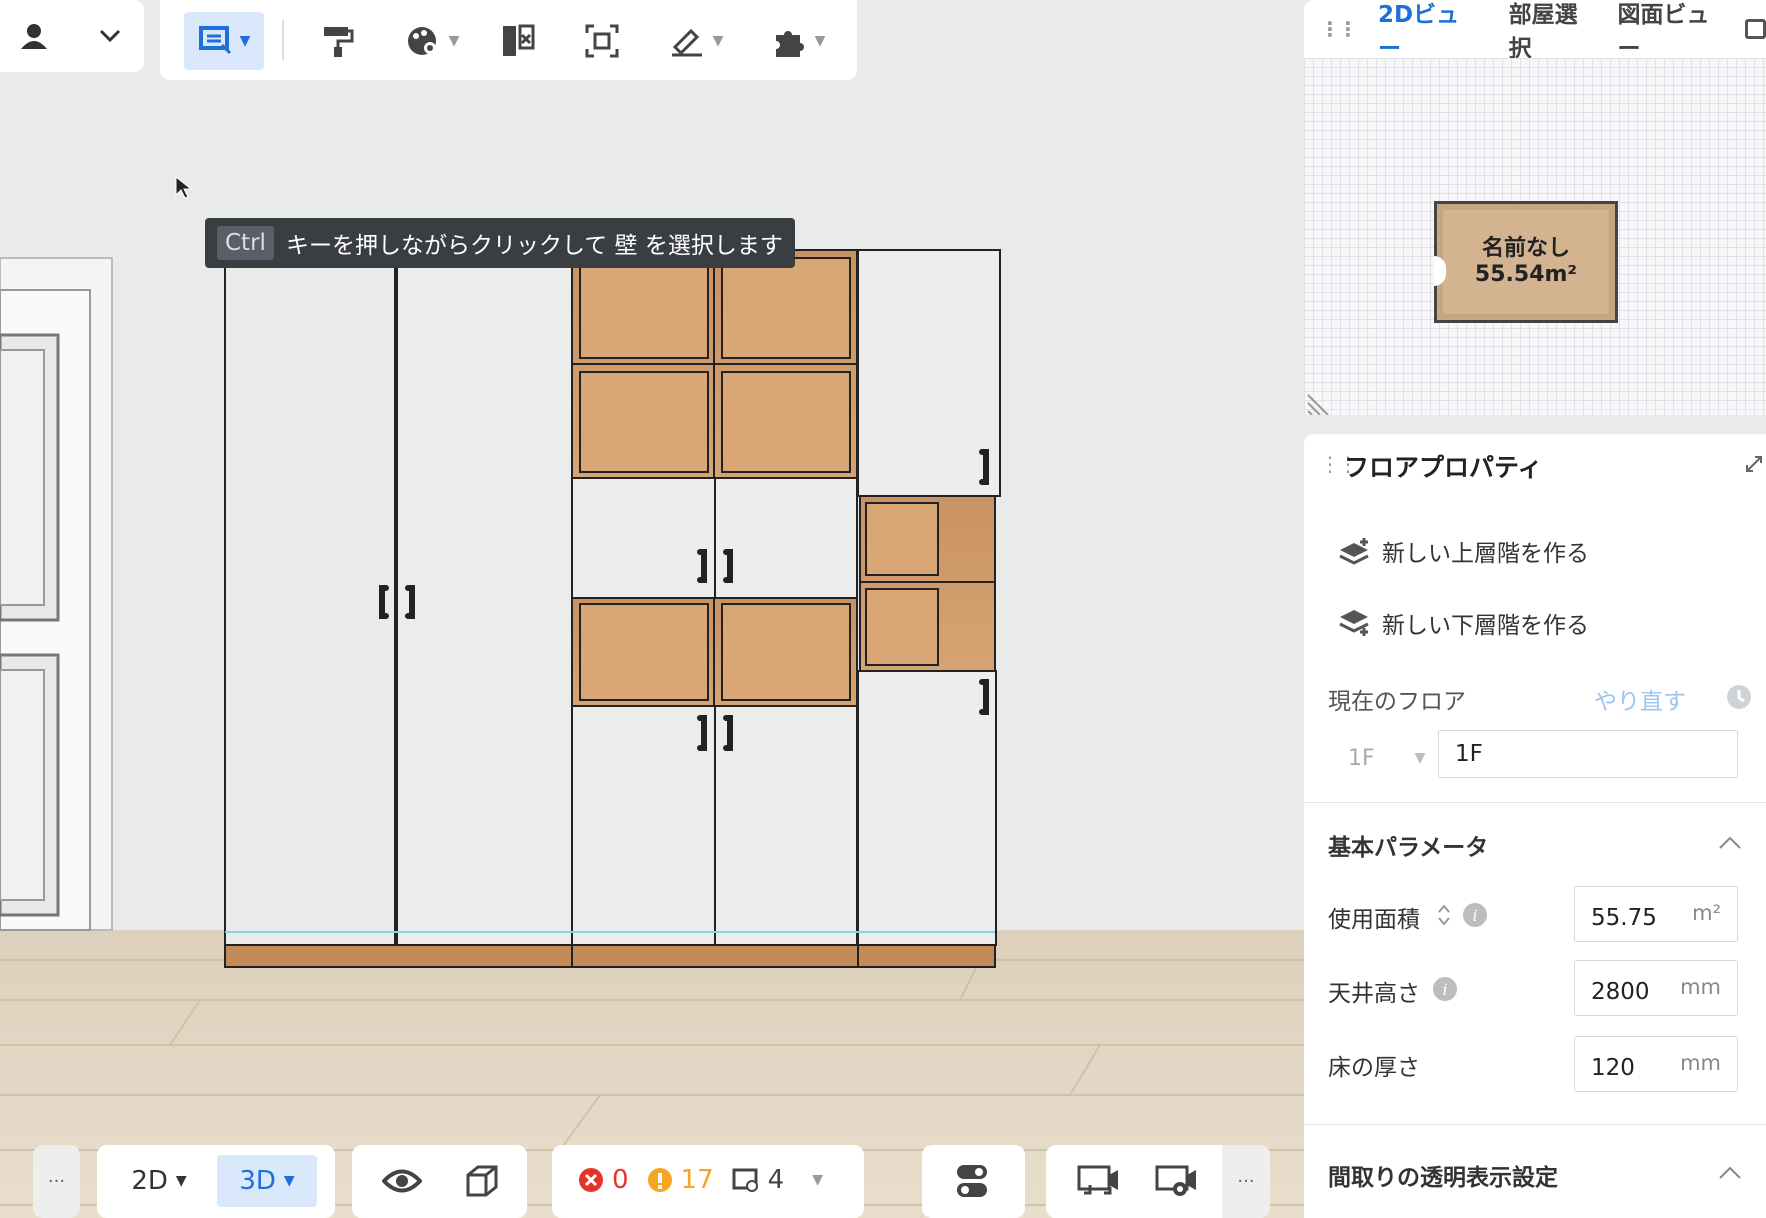 Image resolution: width=1766 pixels, height=1218 pixels. I want to click on floor-select-value: 1F, so click(1361, 758).